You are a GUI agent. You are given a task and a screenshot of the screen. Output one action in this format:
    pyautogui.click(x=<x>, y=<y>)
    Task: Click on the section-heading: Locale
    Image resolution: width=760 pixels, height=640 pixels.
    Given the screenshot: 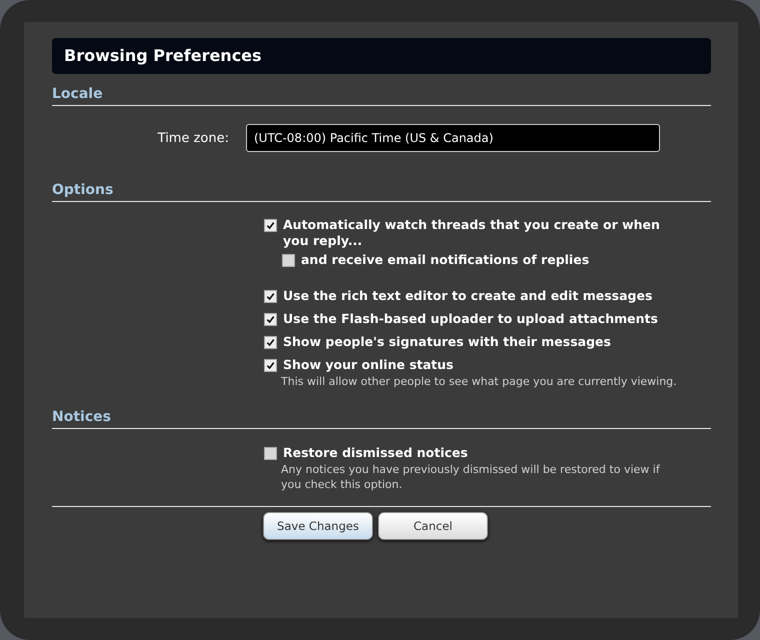 What is the action you would take?
    pyautogui.click(x=78, y=95)
    